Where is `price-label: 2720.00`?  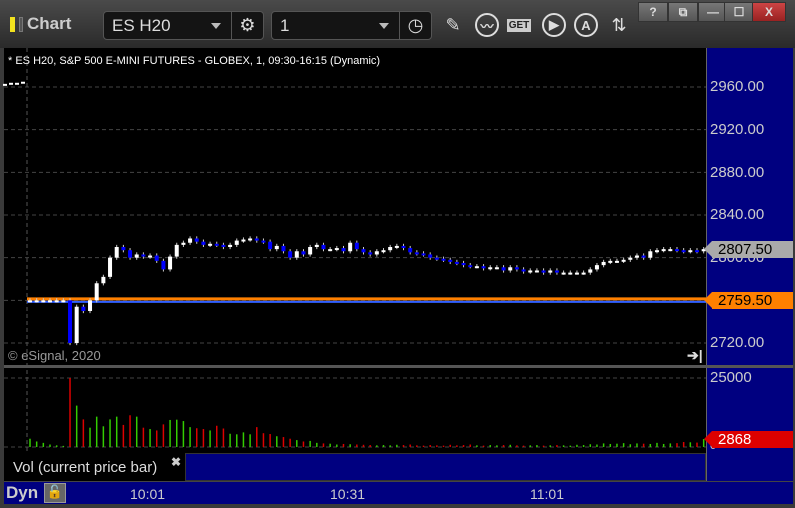
price-label: 2720.00 is located at coordinates (737, 342).